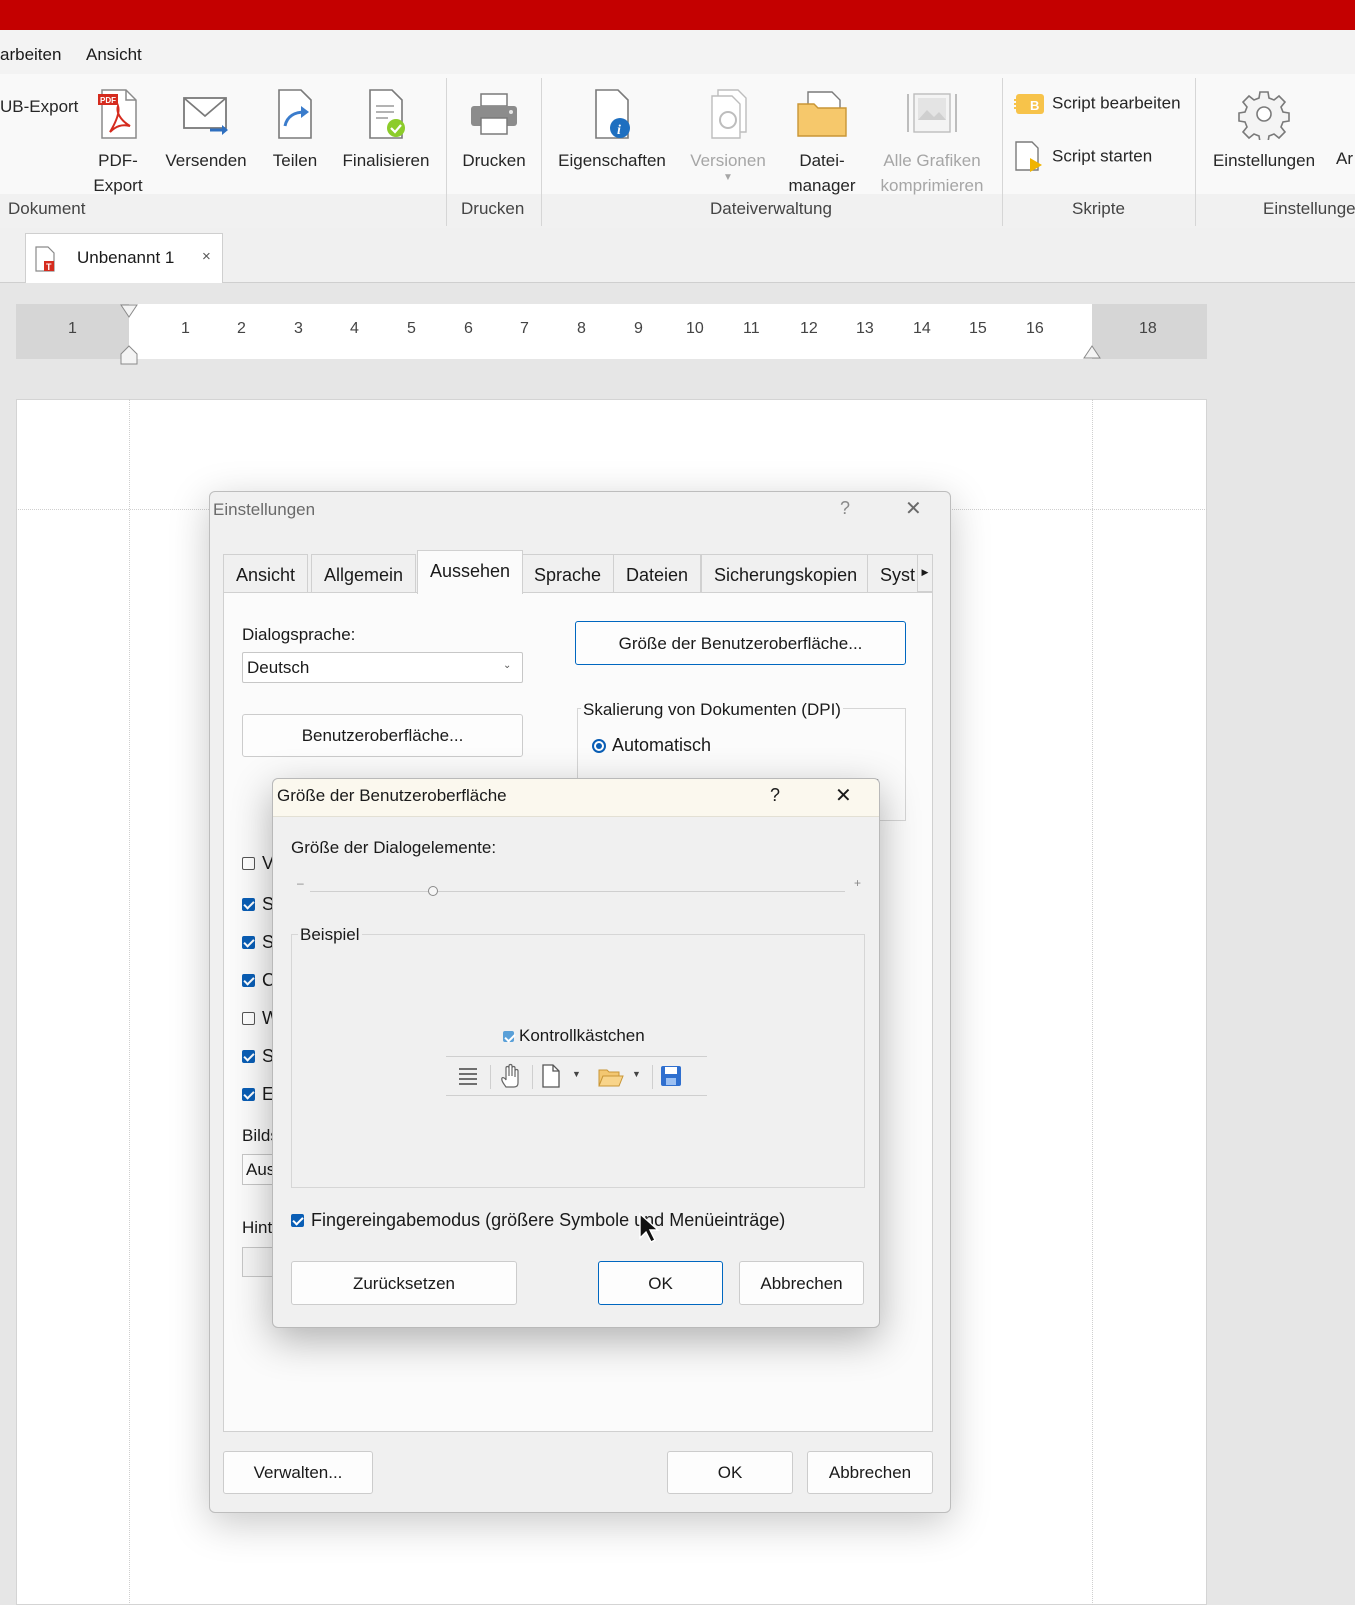 The height and width of the screenshot is (1605, 1355). Describe the element at coordinates (894, 573) in the screenshot. I see `tab-system: Syst` at that location.